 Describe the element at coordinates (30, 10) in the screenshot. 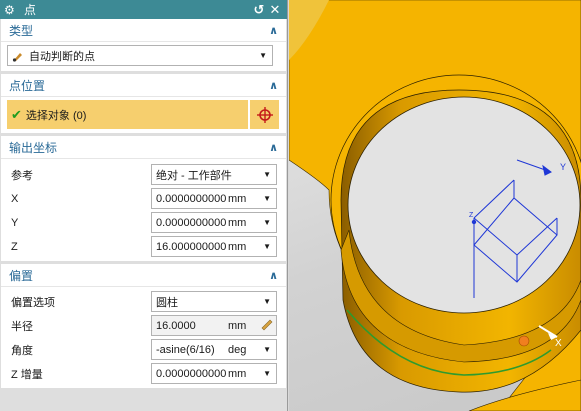

I see `dialog-title: 点` at that location.